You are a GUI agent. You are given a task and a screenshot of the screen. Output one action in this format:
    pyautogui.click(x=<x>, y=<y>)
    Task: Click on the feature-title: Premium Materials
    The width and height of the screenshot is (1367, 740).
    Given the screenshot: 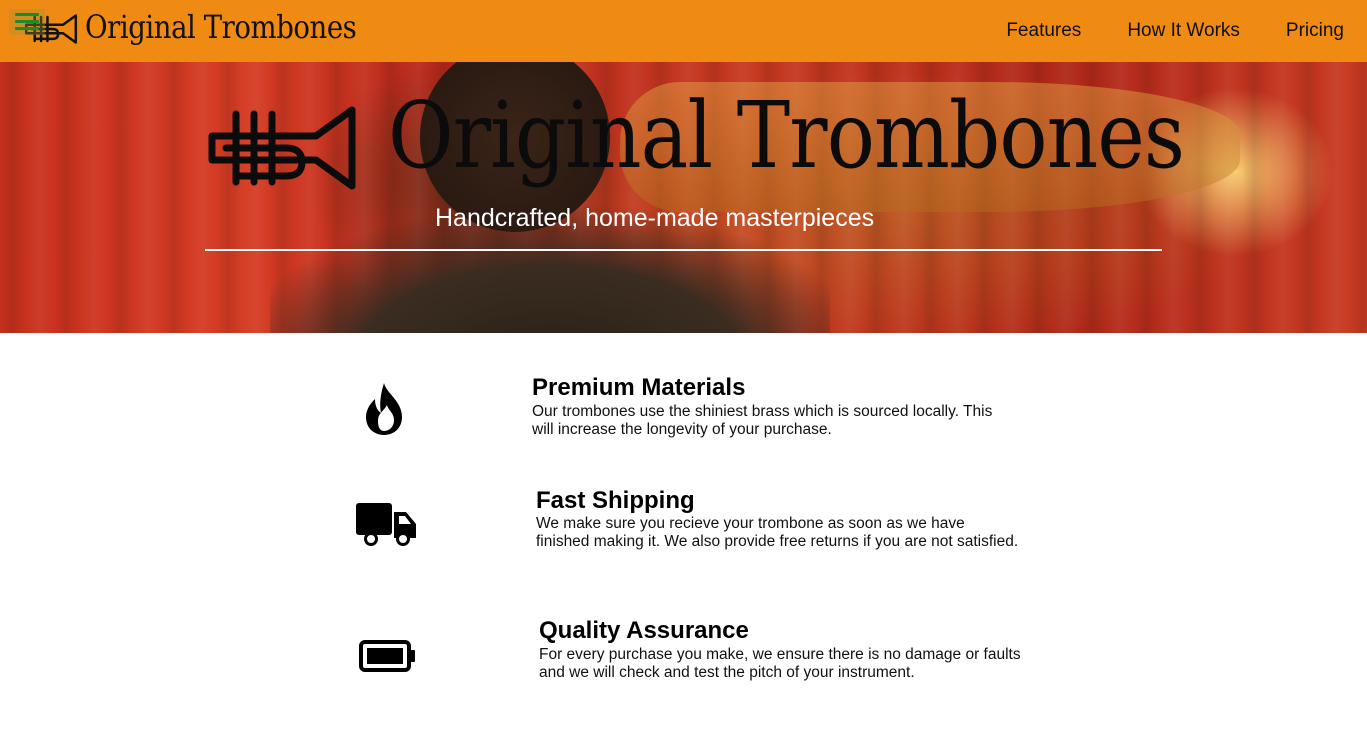 What is the action you would take?
    pyautogui.click(x=639, y=387)
    